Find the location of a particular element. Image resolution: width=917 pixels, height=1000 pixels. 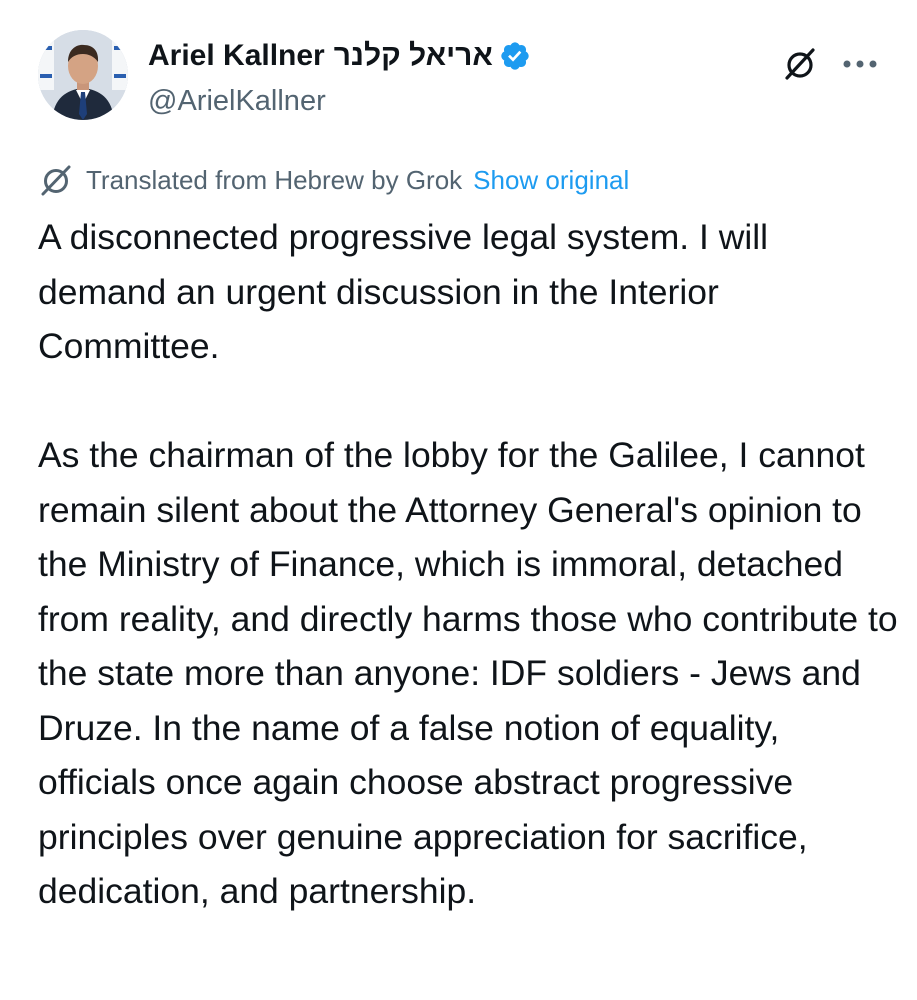

author-handle: @ArielKallner is located at coordinates (339, 101).